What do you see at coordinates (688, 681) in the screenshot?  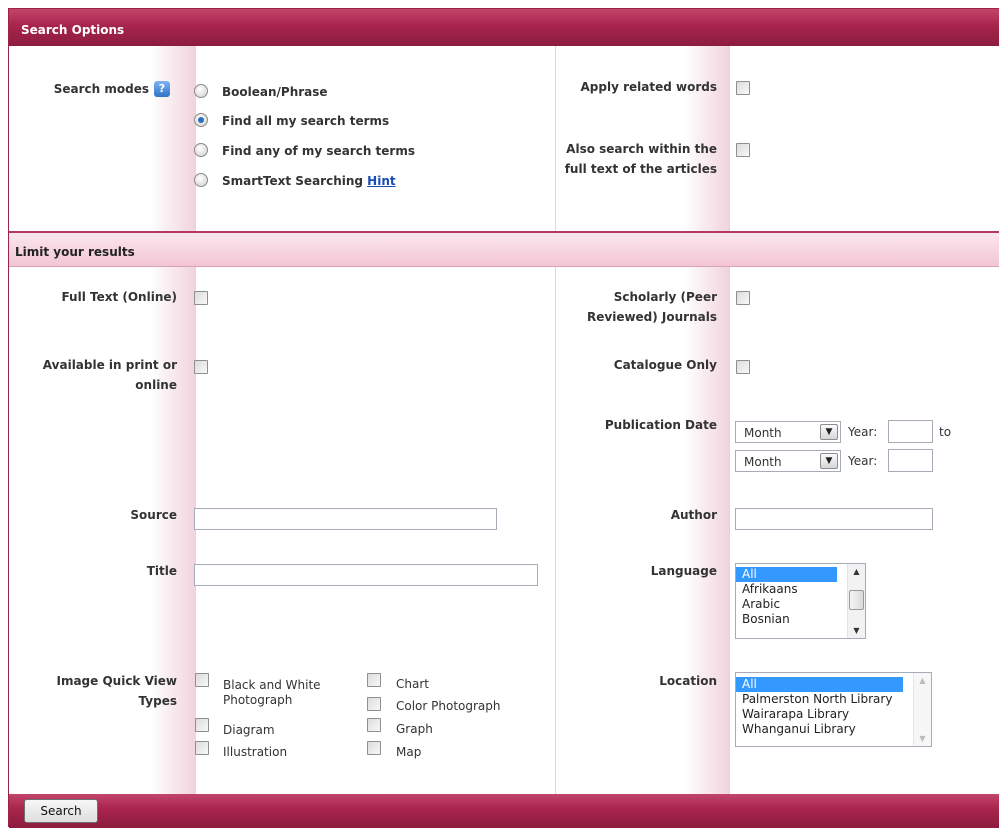 I see `location-label: Location` at bounding box center [688, 681].